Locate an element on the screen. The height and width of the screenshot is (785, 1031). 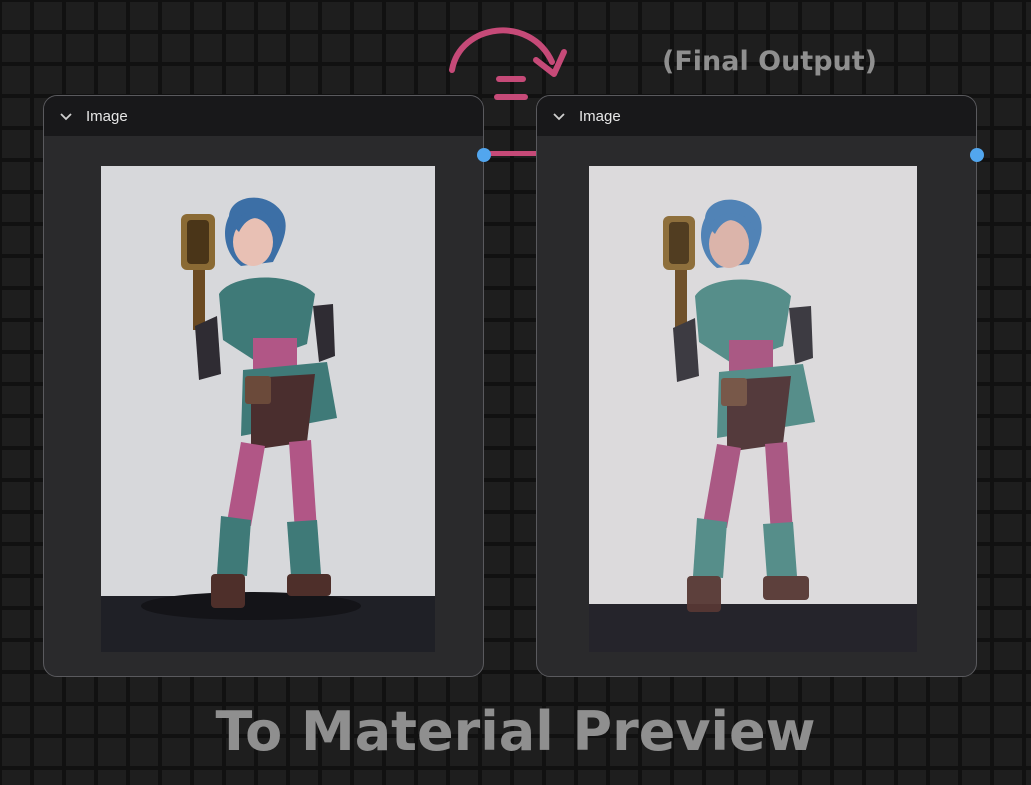
footer-caption: To Material Preview is located at coordinates (515, 731).